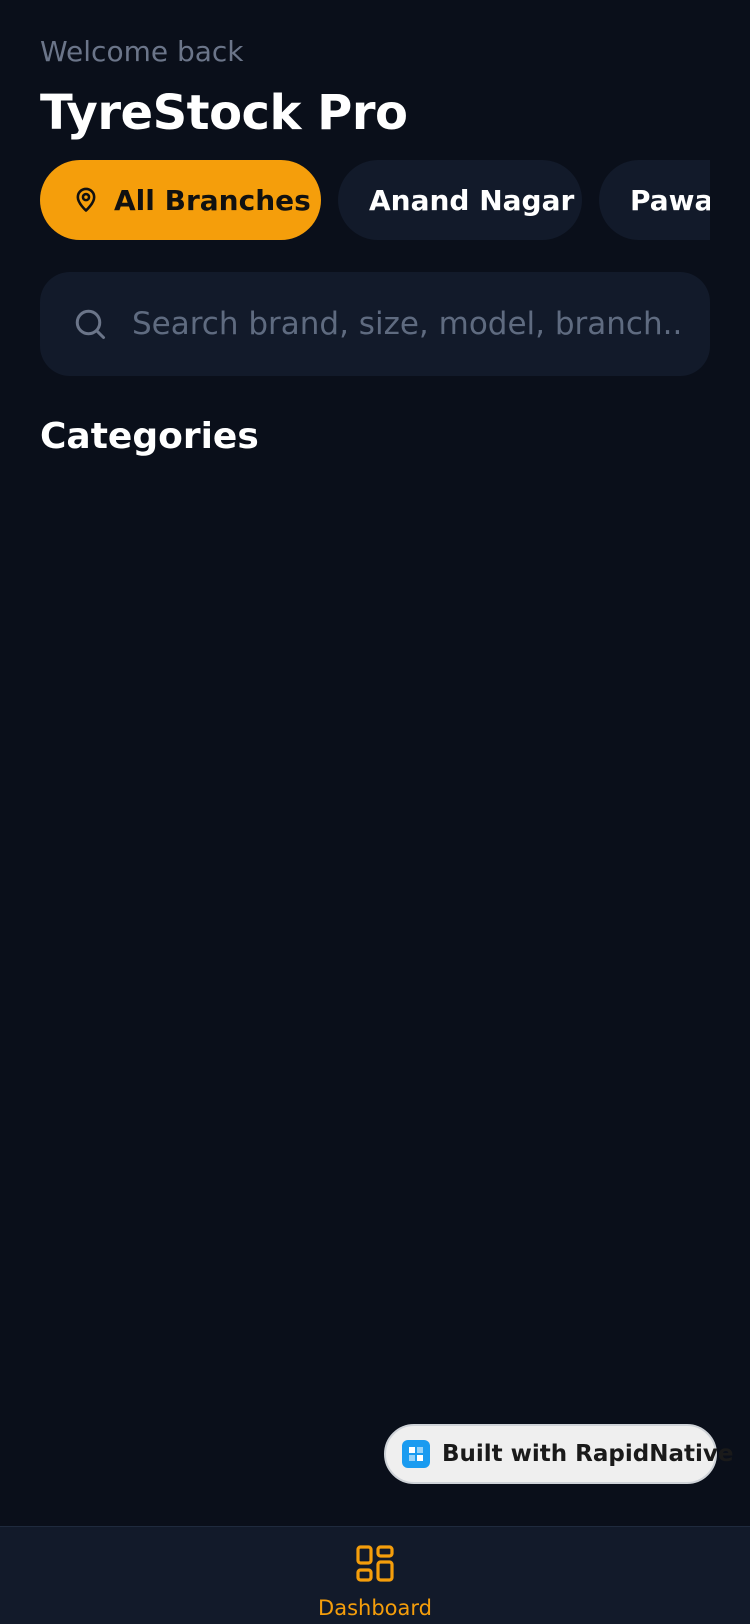  What do you see at coordinates (149, 436) in the screenshot?
I see `categories-heading: Categories` at bounding box center [149, 436].